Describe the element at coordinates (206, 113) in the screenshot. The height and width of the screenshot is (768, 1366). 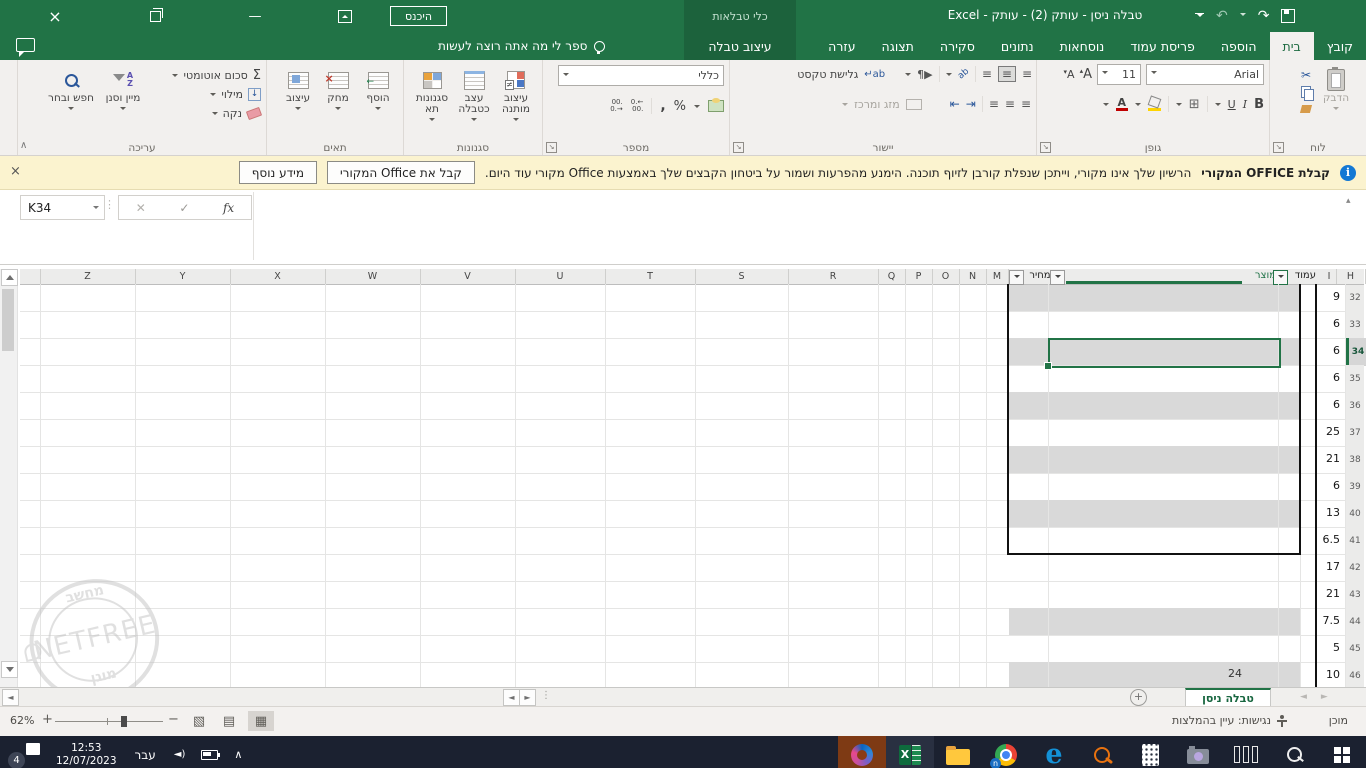
I see `clear-button: נקה` at that location.